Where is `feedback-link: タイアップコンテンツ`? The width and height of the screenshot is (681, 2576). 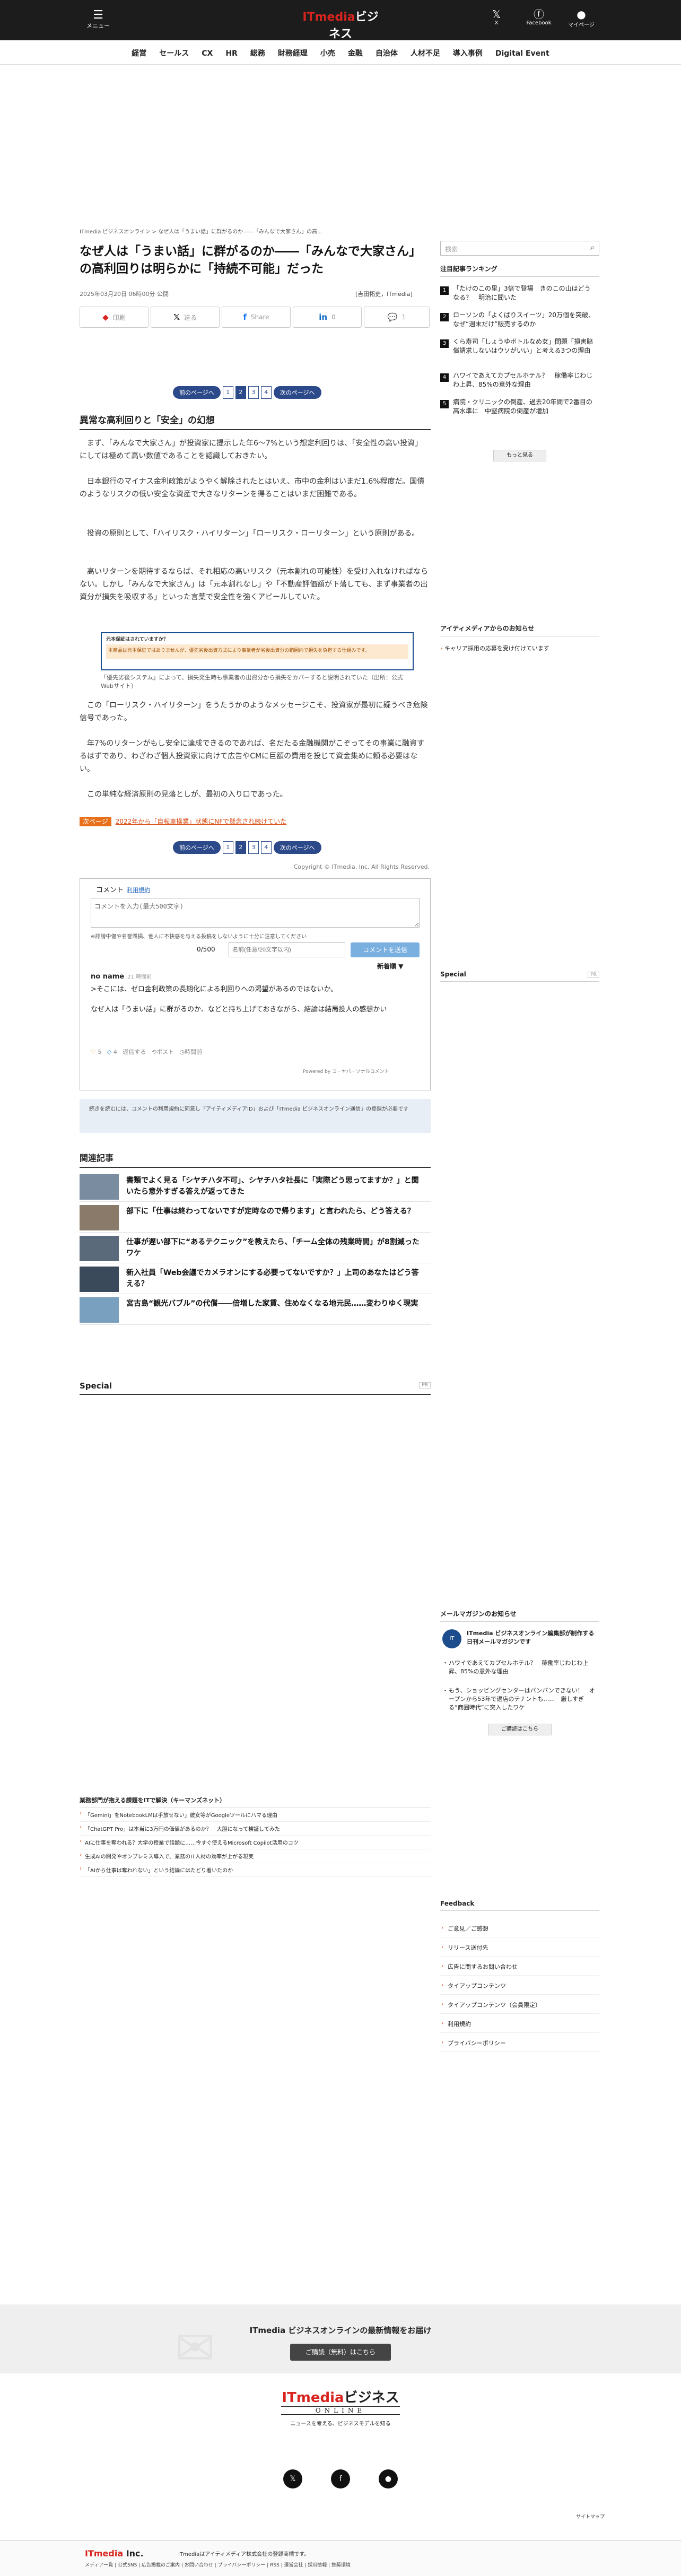
feedback-link: タイアップコンテンツ is located at coordinates (519, 1986).